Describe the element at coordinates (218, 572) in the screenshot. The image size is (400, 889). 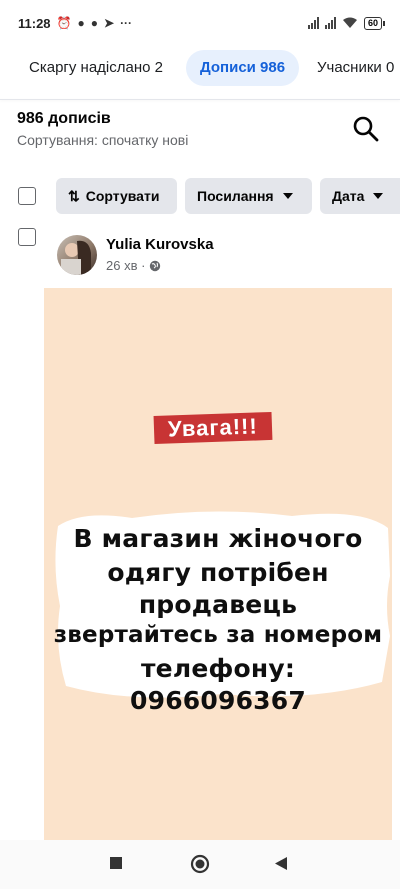
I see `post-text-line: одягу потрібен` at that location.